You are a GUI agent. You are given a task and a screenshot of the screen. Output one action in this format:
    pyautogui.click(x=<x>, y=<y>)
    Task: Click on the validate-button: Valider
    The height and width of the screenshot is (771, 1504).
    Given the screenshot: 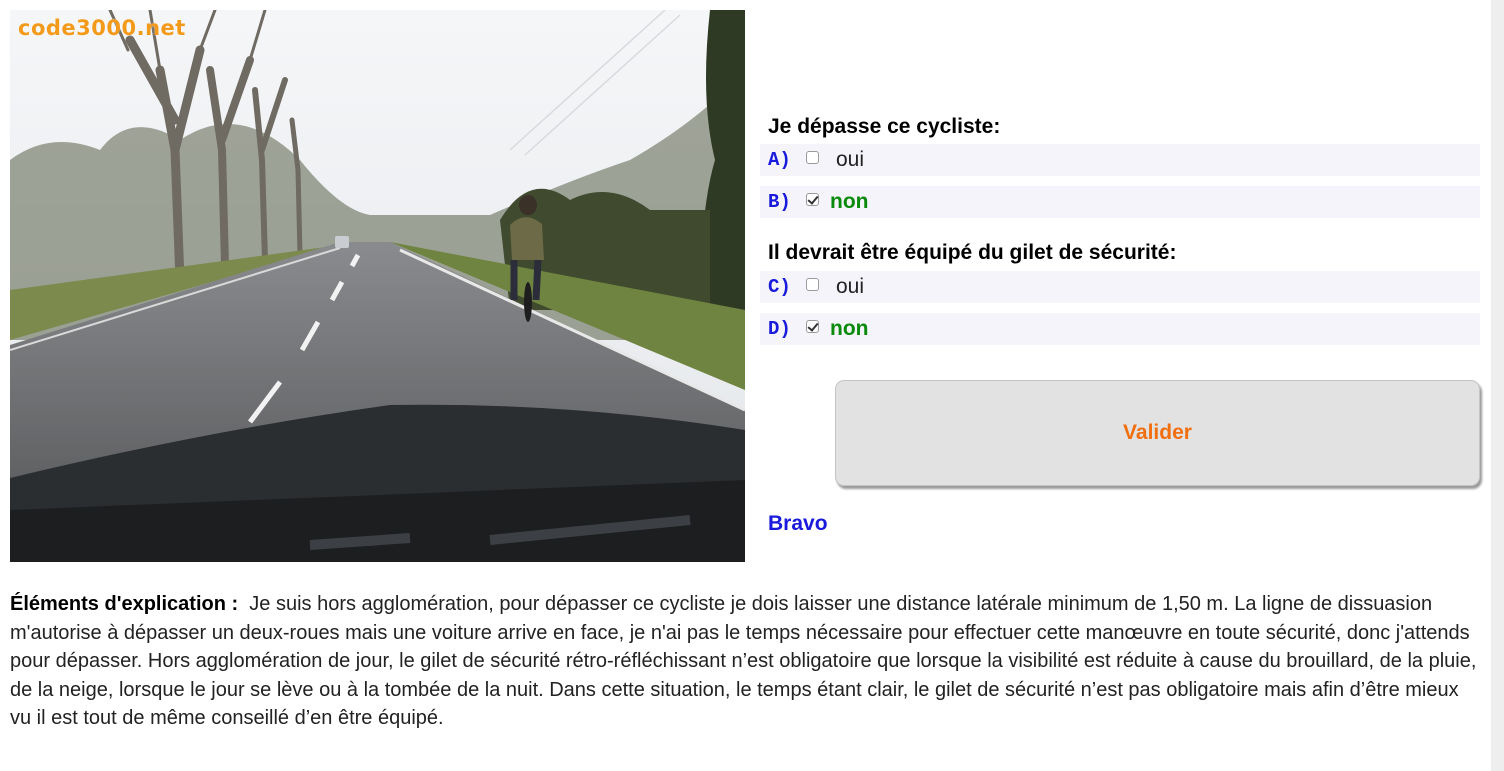 What is the action you would take?
    pyautogui.click(x=1157, y=433)
    